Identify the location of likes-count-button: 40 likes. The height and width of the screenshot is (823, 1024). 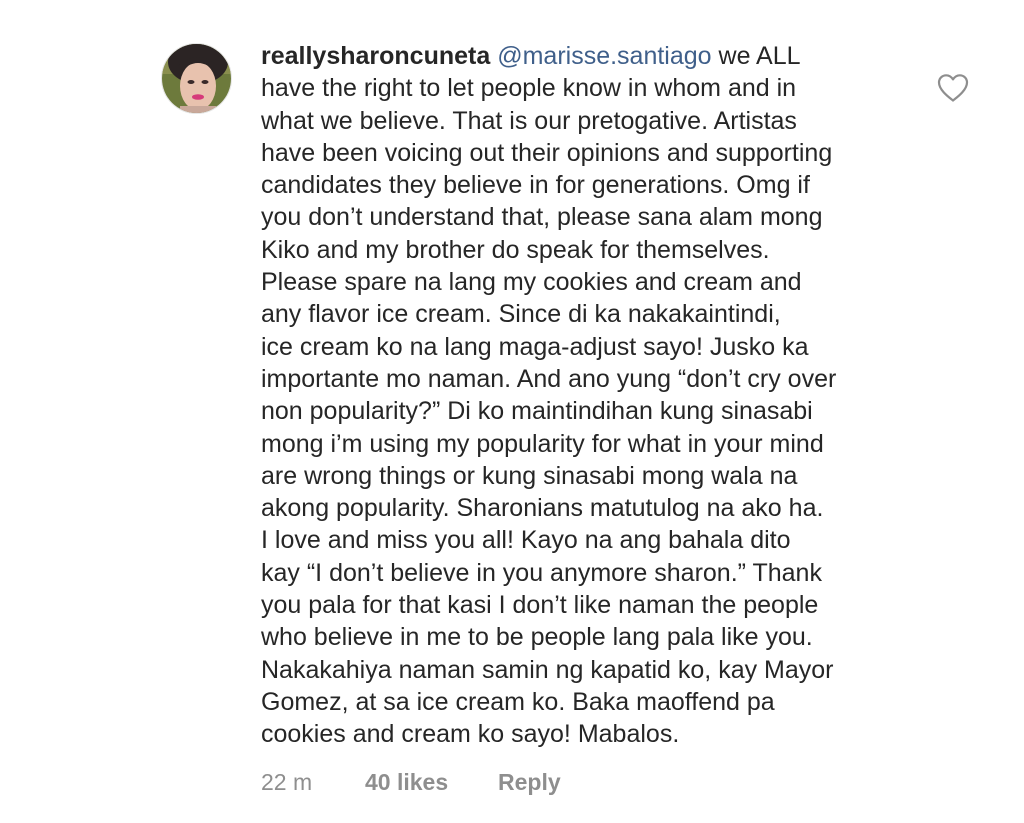
(431, 782).